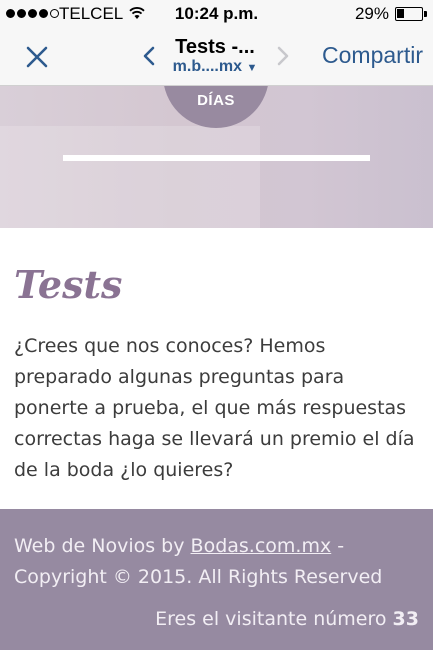 Image resolution: width=433 pixels, height=650 pixels. What do you see at coordinates (271, 619) in the screenshot?
I see `visitor-label: Eres el visitante número` at bounding box center [271, 619].